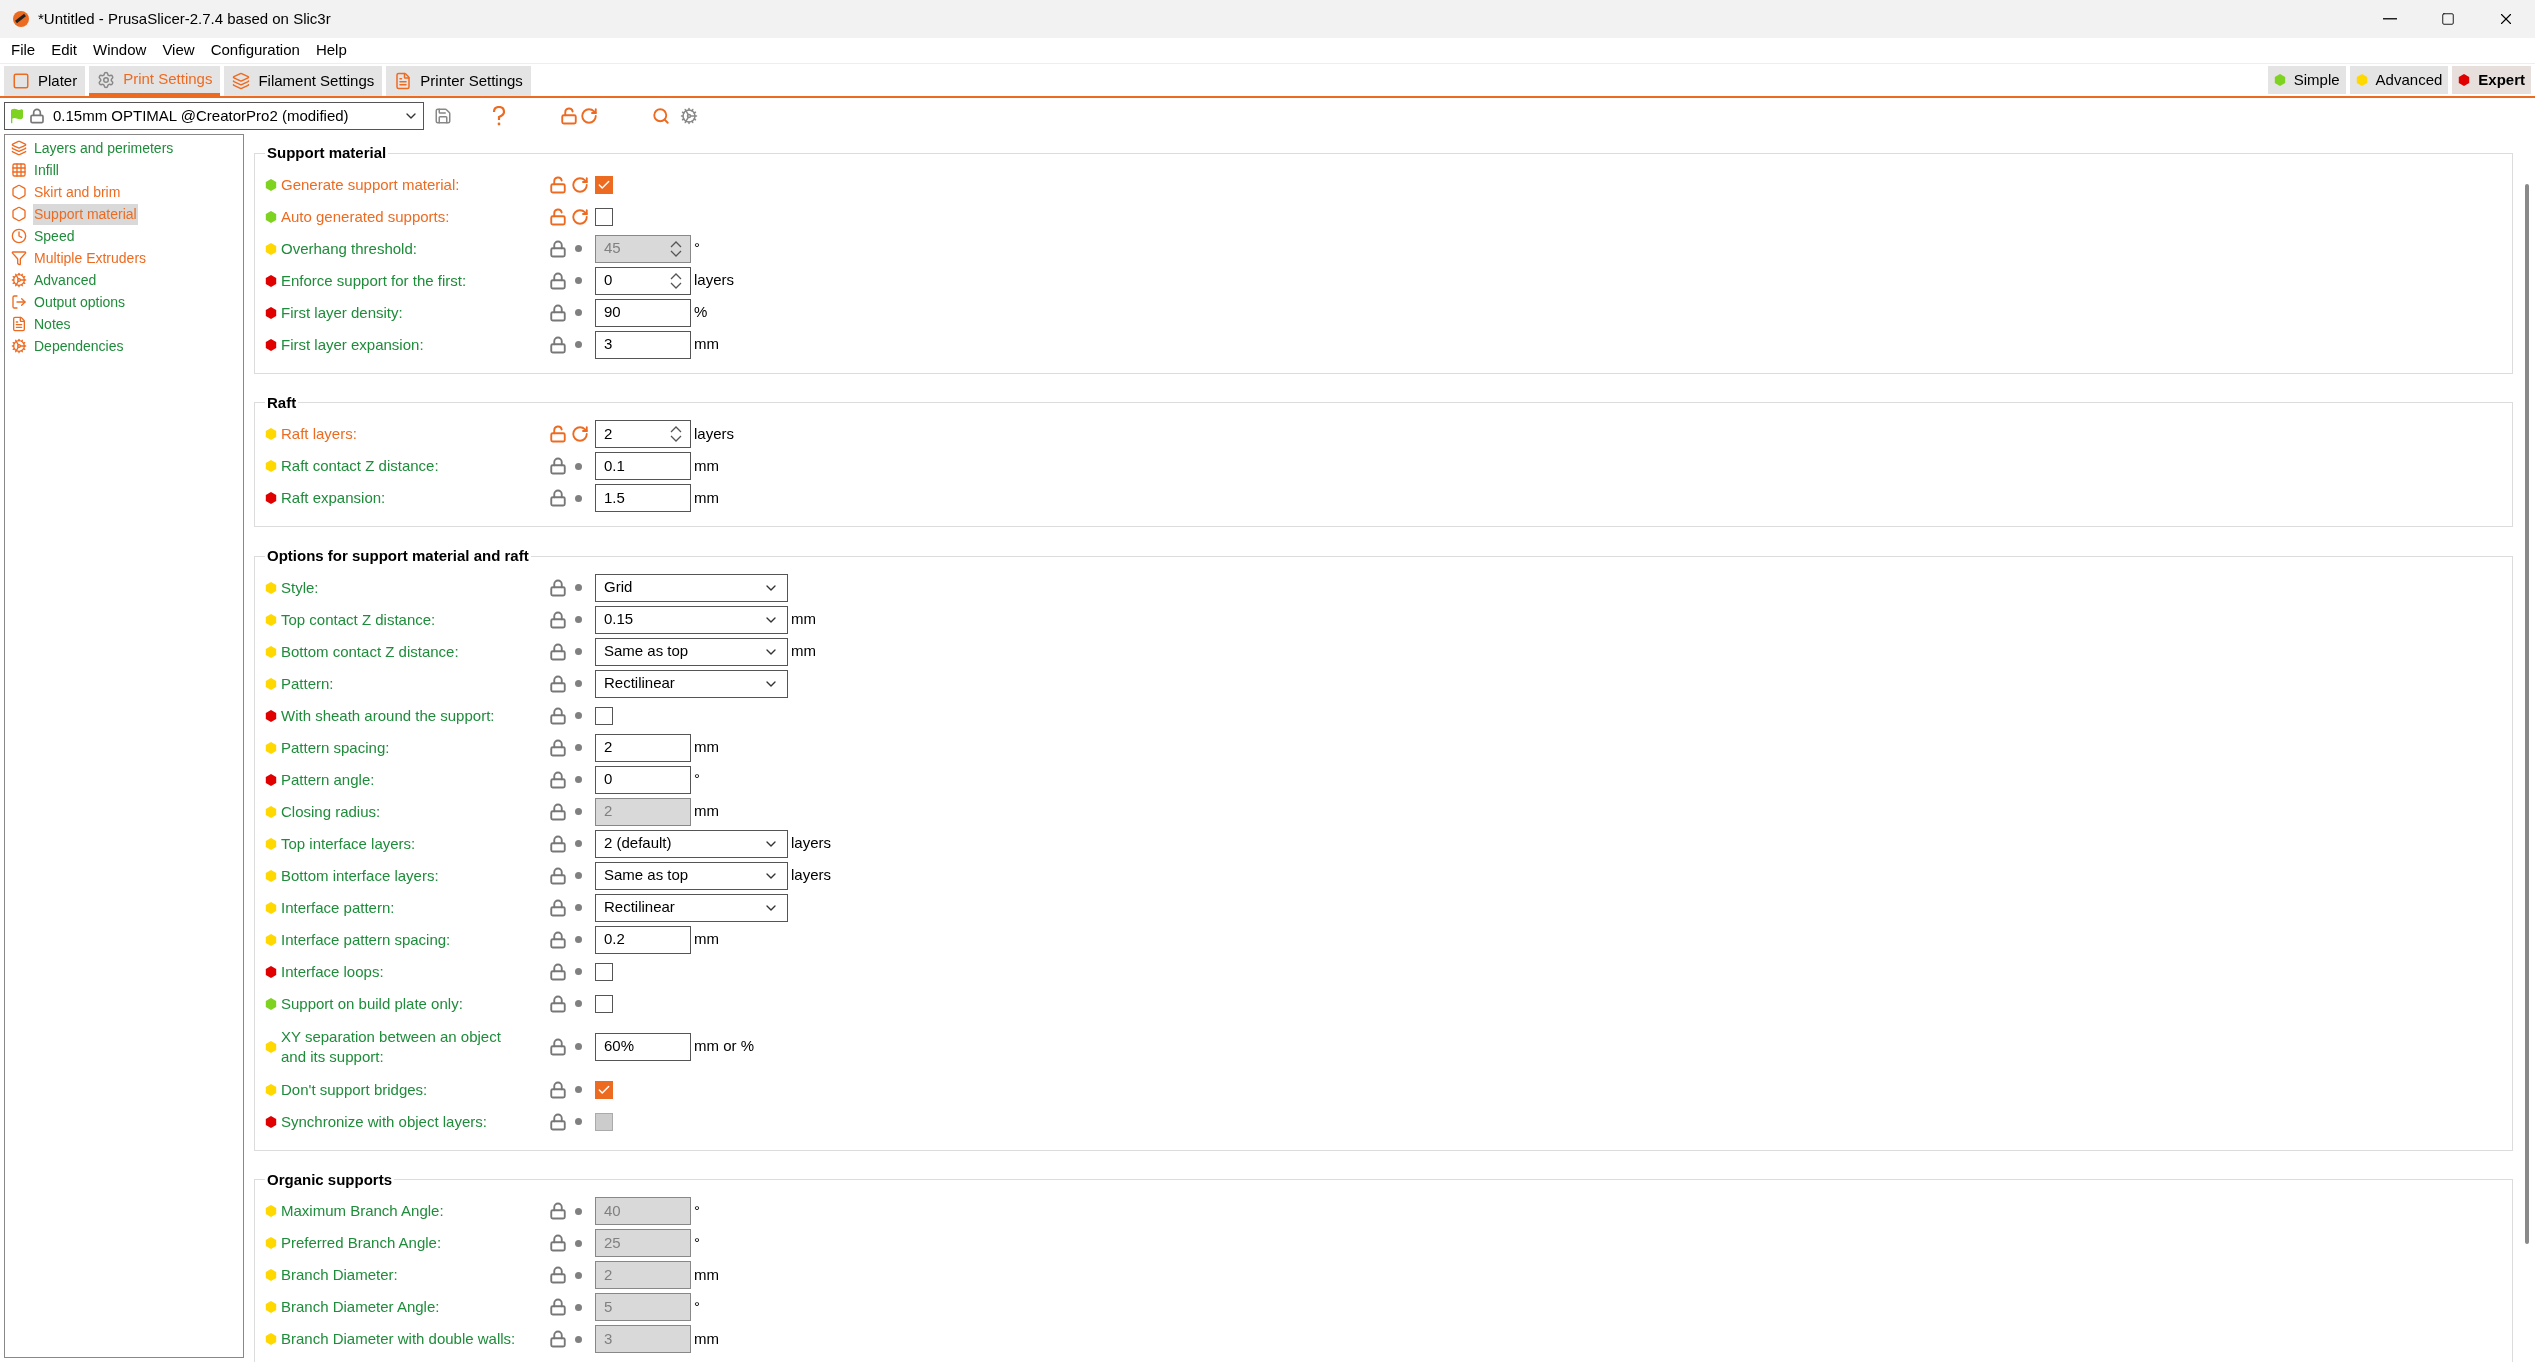 The height and width of the screenshot is (1362, 2535). Describe the element at coordinates (23, 50) in the screenshot. I see `menu-item: File` at that location.